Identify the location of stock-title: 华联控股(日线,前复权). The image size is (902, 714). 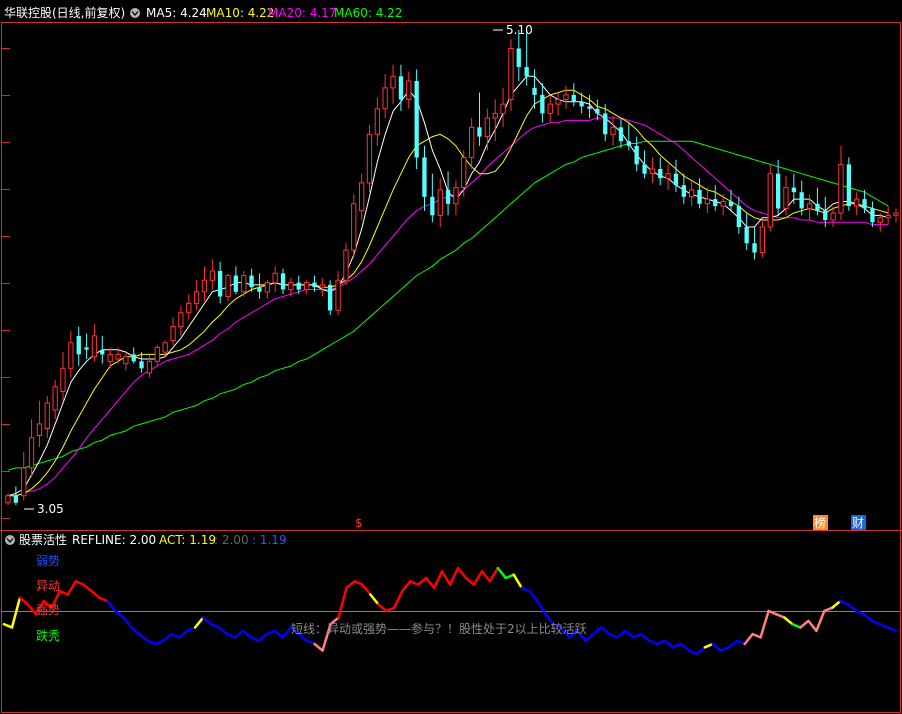
(64, 12).